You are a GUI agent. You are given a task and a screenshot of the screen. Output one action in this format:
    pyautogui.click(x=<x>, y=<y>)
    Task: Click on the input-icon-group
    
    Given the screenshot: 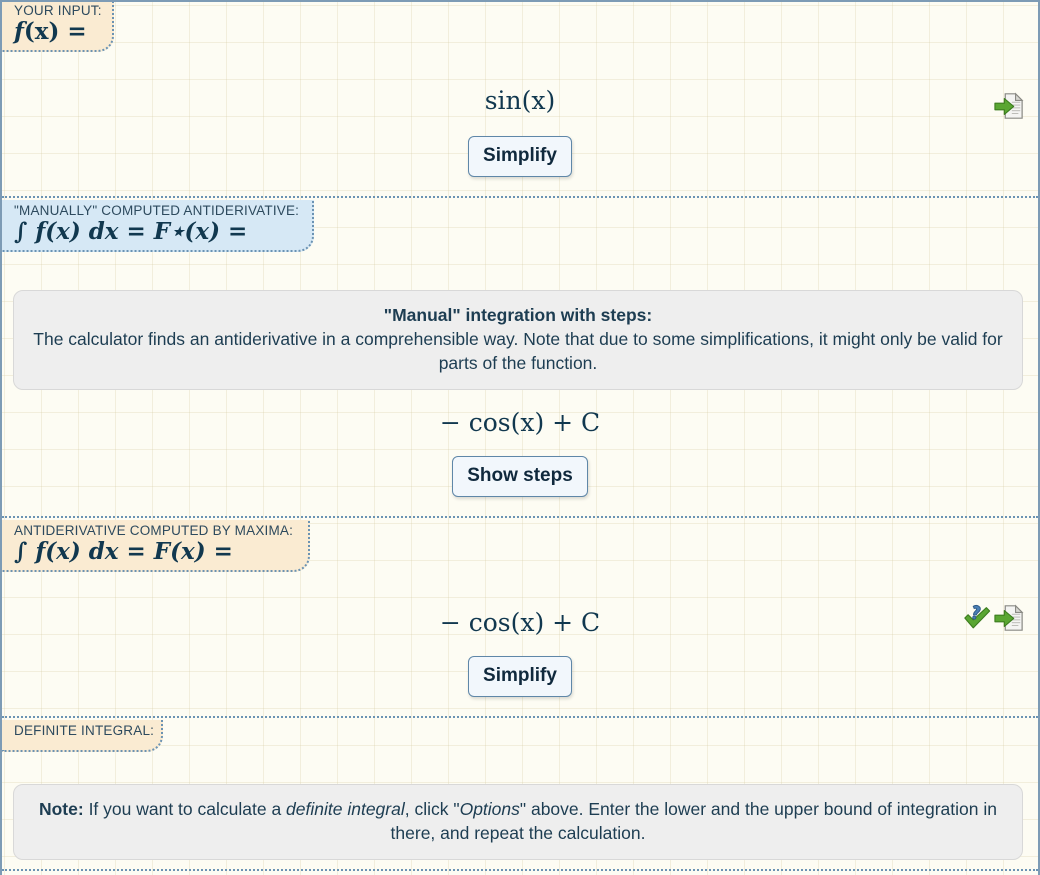 What is the action you would take?
    pyautogui.click(x=1009, y=106)
    